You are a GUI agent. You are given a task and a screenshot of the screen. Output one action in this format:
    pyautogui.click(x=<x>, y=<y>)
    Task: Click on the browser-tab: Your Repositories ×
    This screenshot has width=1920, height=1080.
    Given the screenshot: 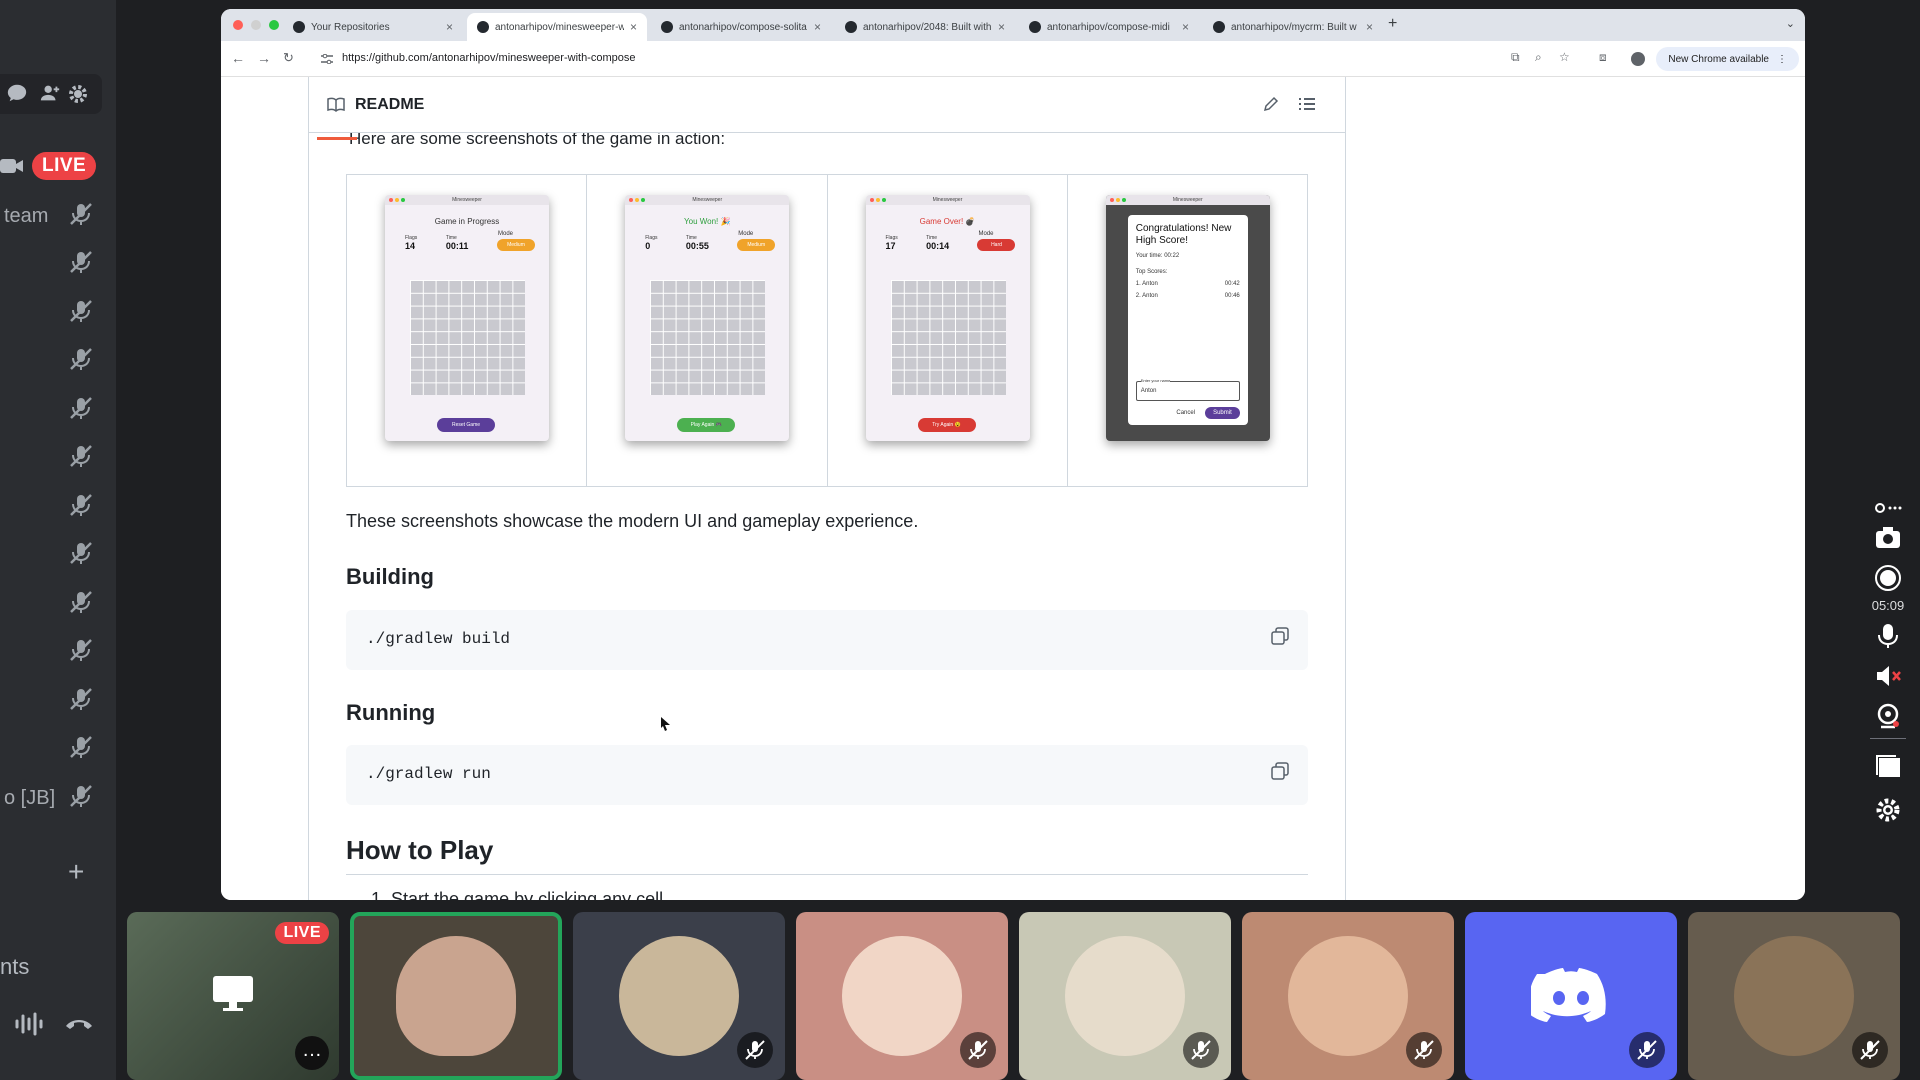 What is the action you would take?
    pyautogui.click(x=373, y=27)
    